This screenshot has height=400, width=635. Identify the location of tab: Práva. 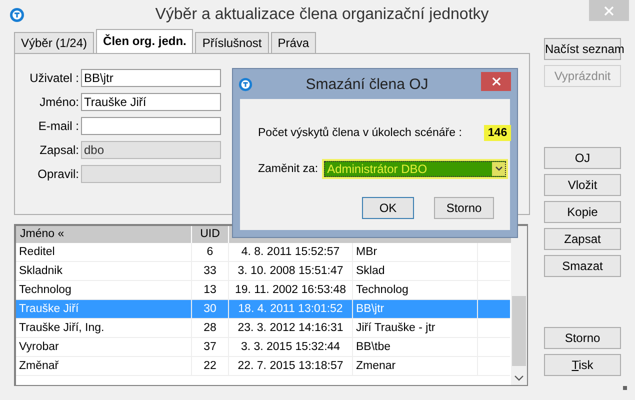
(293, 42).